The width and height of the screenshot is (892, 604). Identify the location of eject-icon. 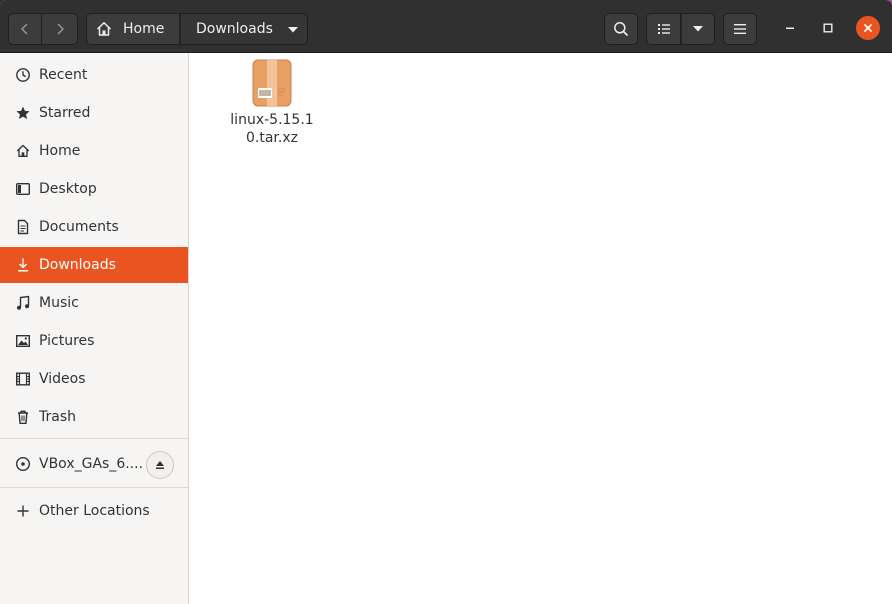
(160, 465).